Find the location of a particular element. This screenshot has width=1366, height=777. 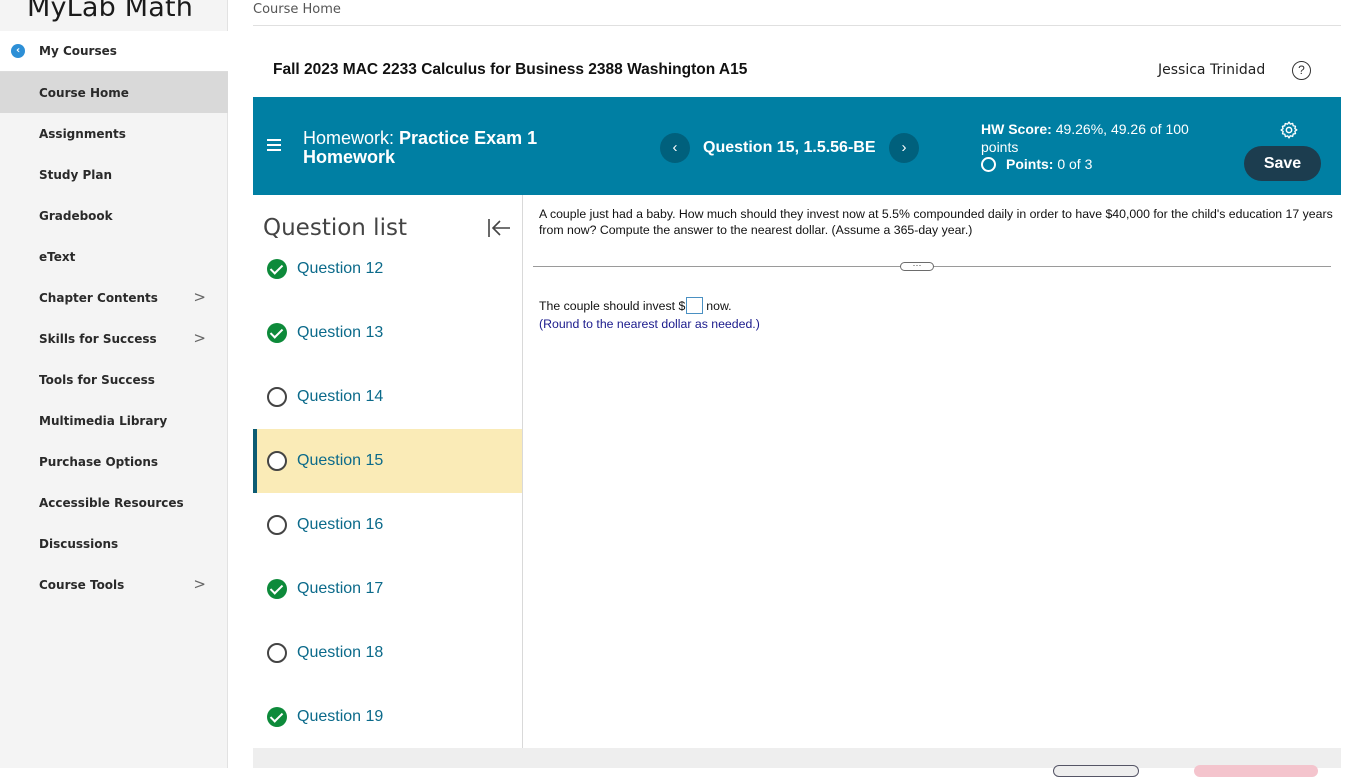

sidebar-item-label: Chapter Contents is located at coordinates (98, 297).